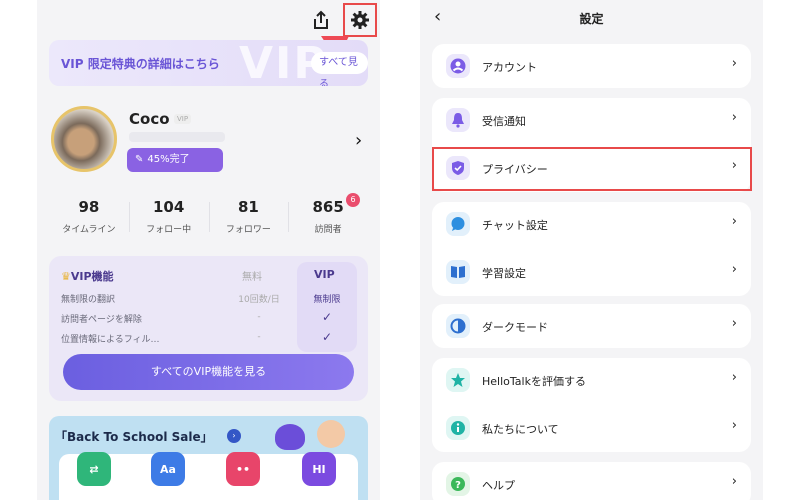 The height and width of the screenshot is (500, 800). What do you see at coordinates (458, 120) in the screenshot?
I see `bell-icon` at bounding box center [458, 120].